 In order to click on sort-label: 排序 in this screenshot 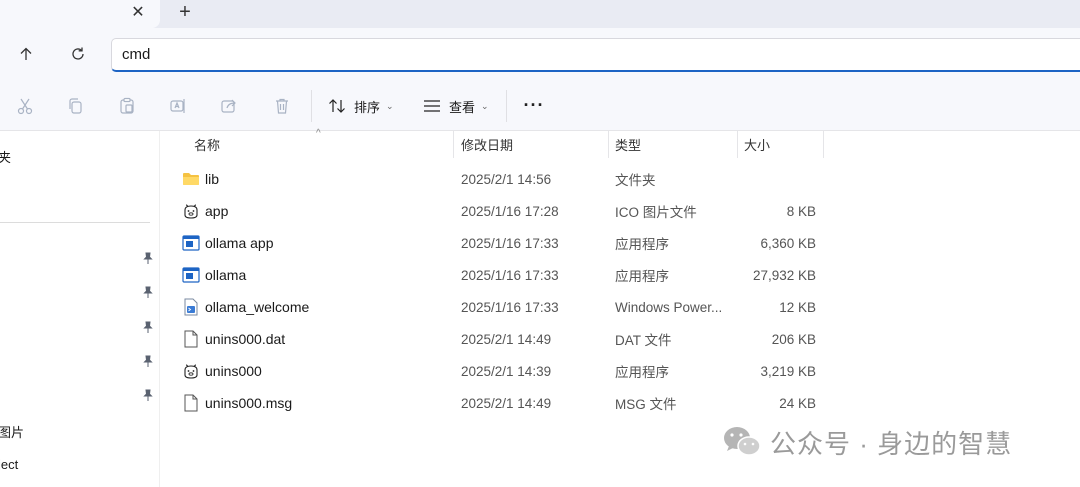, I will do `click(367, 107)`.